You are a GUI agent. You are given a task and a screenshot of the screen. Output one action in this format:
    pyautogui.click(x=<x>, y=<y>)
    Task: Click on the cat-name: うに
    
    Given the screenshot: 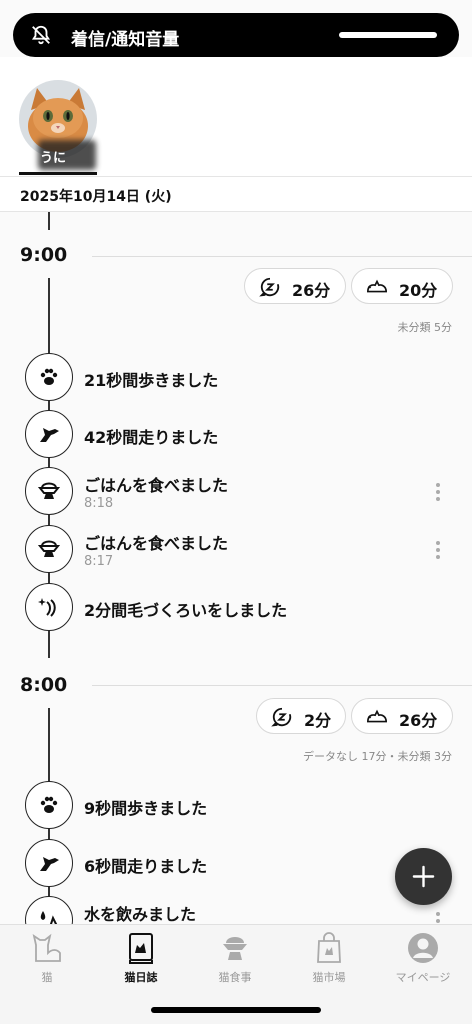 What is the action you would take?
    pyautogui.click(x=53, y=158)
    